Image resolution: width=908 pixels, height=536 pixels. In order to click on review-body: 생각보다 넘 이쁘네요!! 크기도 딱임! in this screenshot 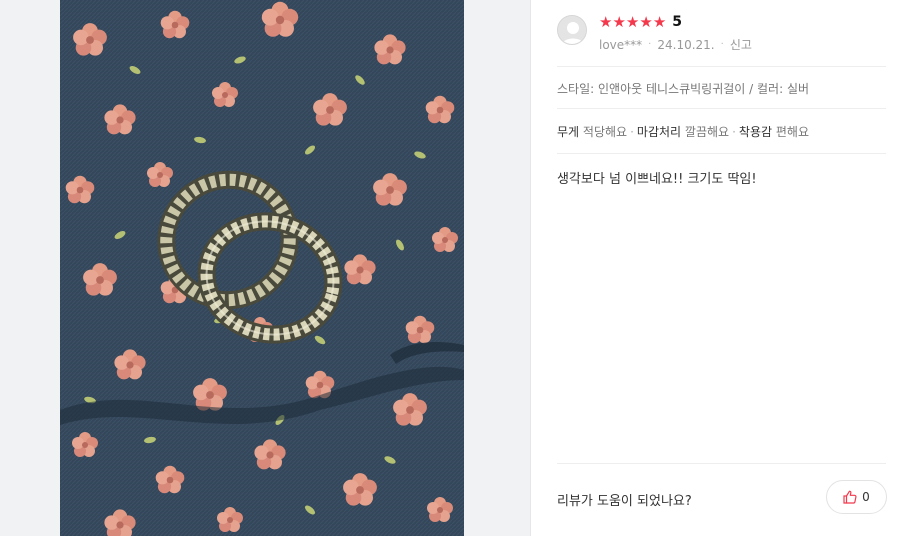, I will do `click(657, 179)`.